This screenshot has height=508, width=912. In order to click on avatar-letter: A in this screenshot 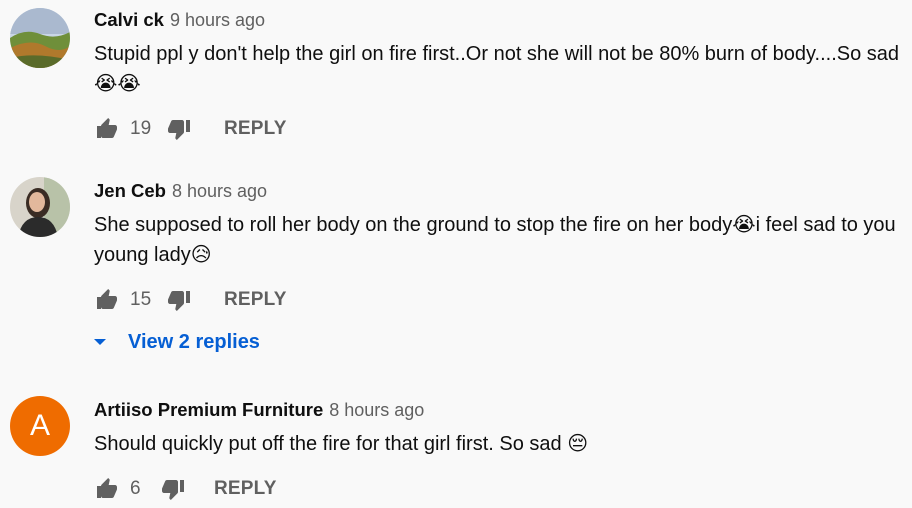, I will do `click(39, 425)`.